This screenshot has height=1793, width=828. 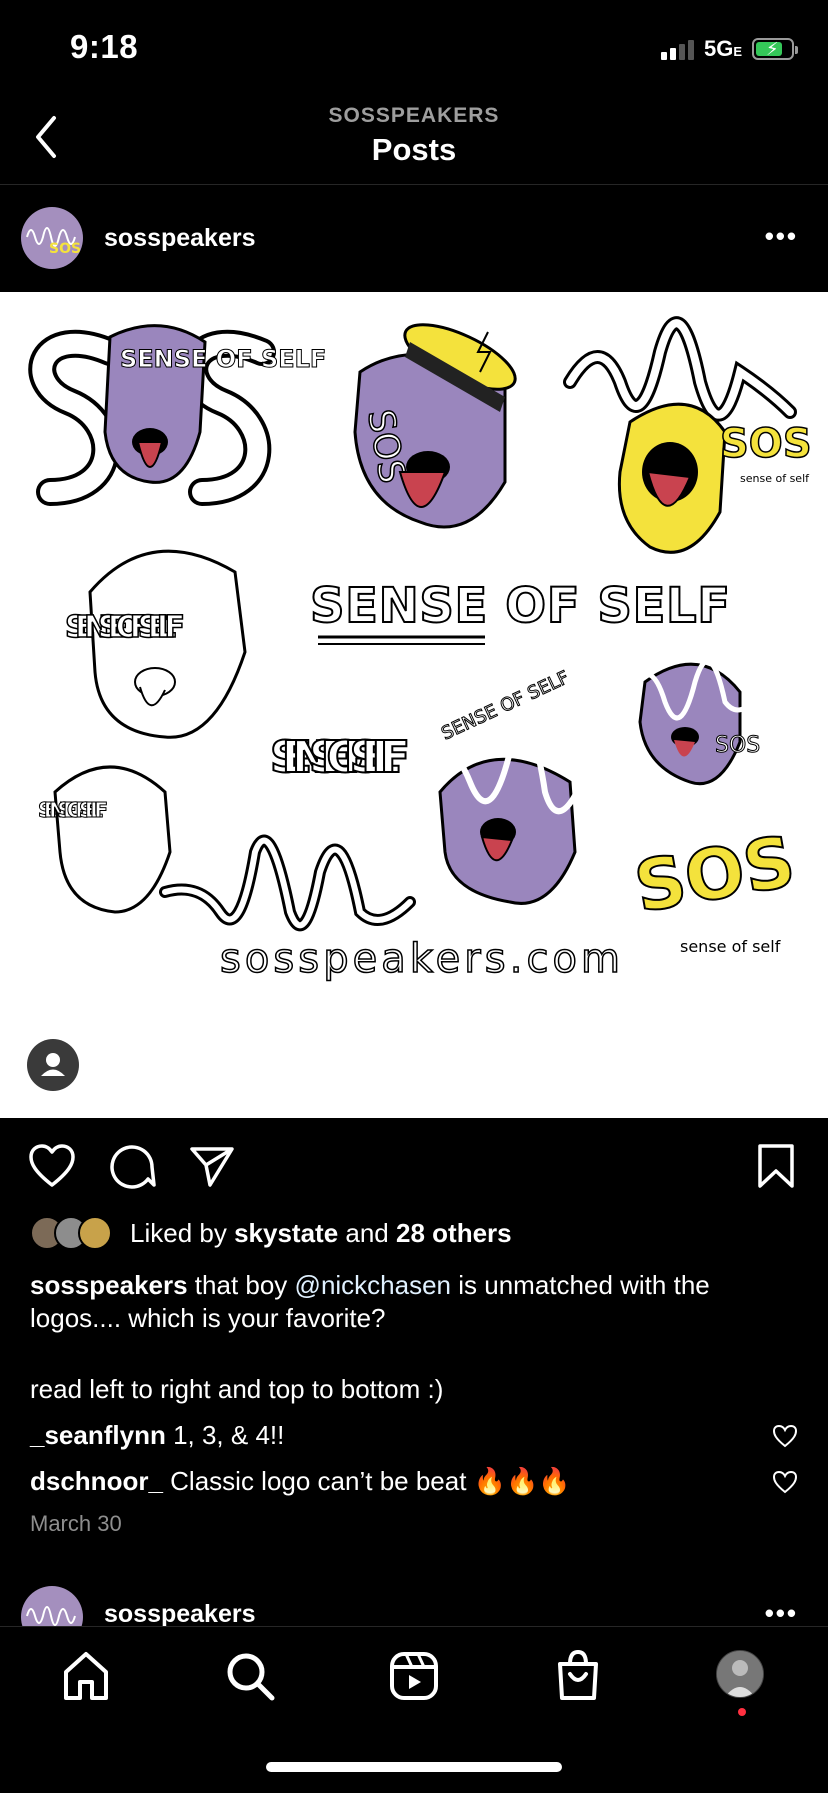 I want to click on likes-user: skystate, so click(x=286, y=1233).